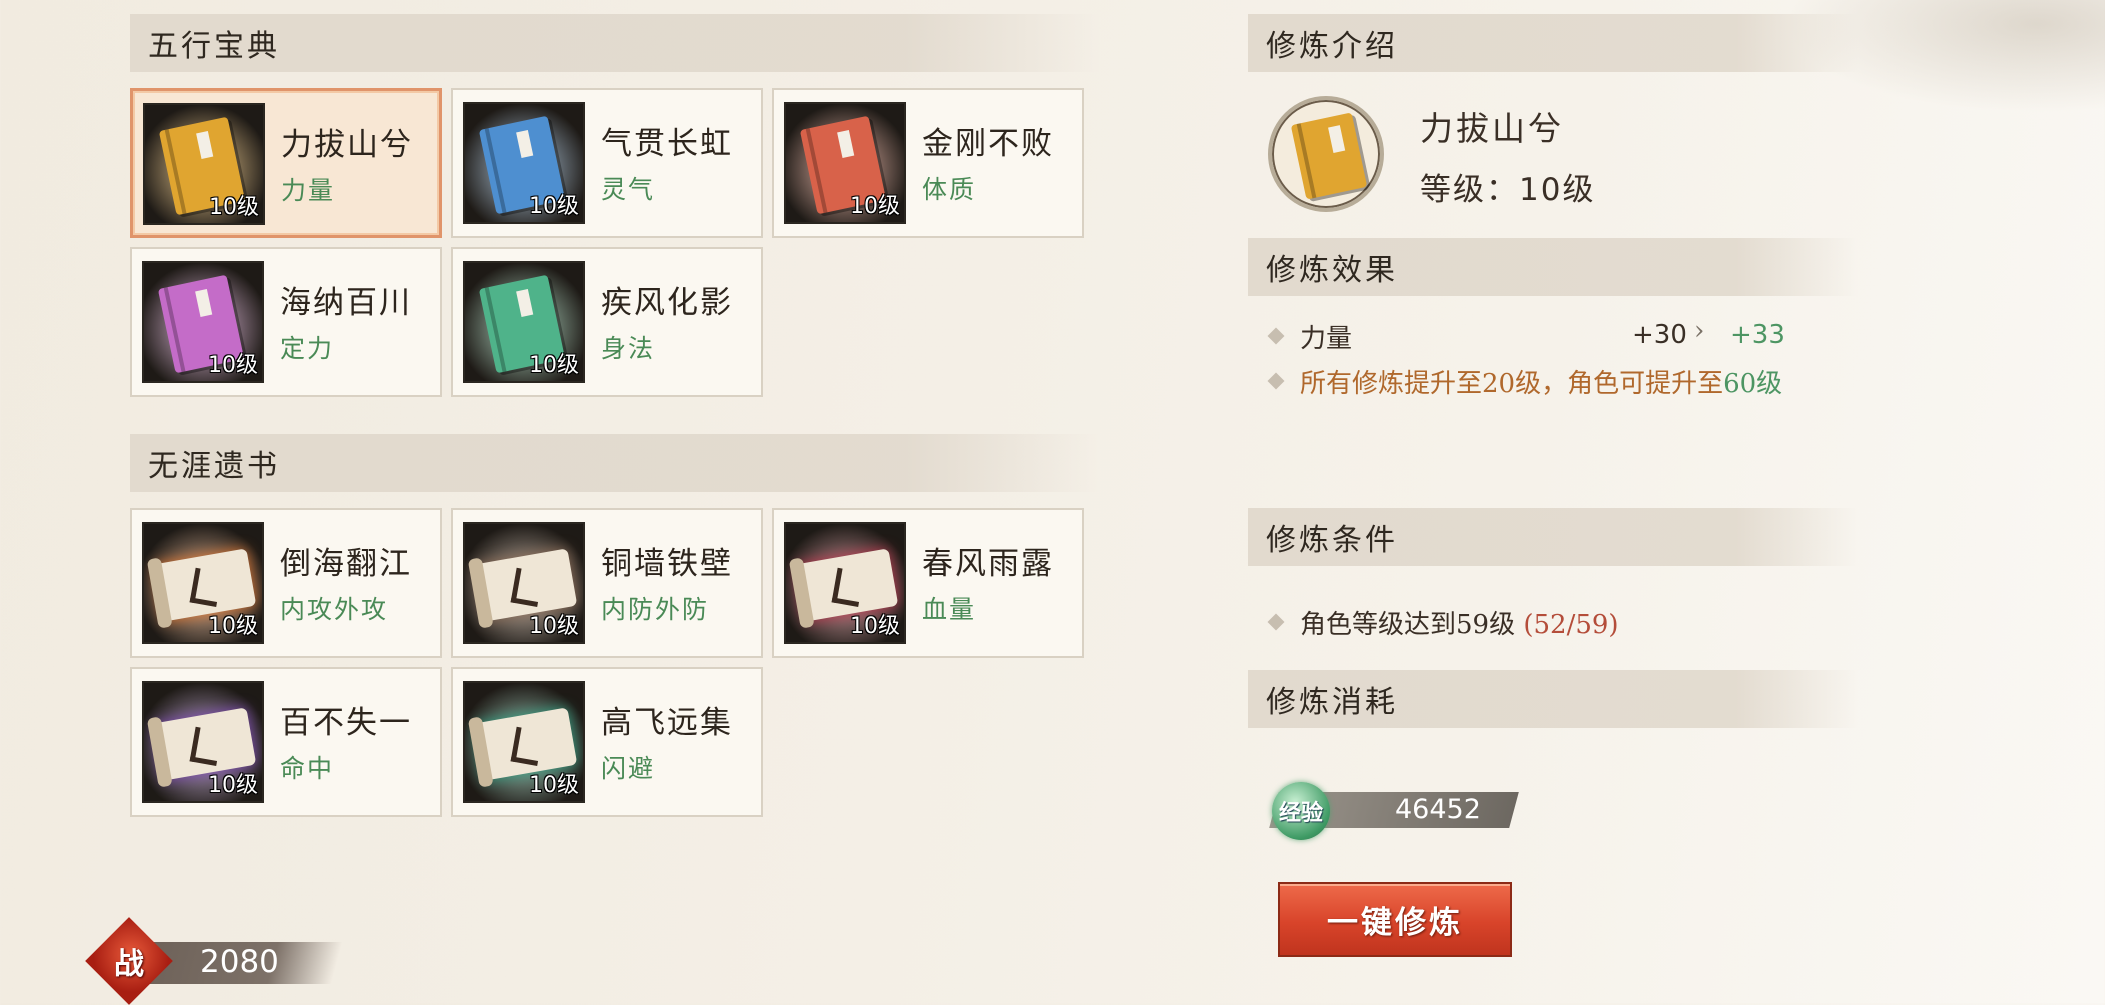 Image resolution: width=2105 pixels, height=1005 pixels. What do you see at coordinates (667, 144) in the screenshot?
I see `skill-name: 气贯长虹` at bounding box center [667, 144].